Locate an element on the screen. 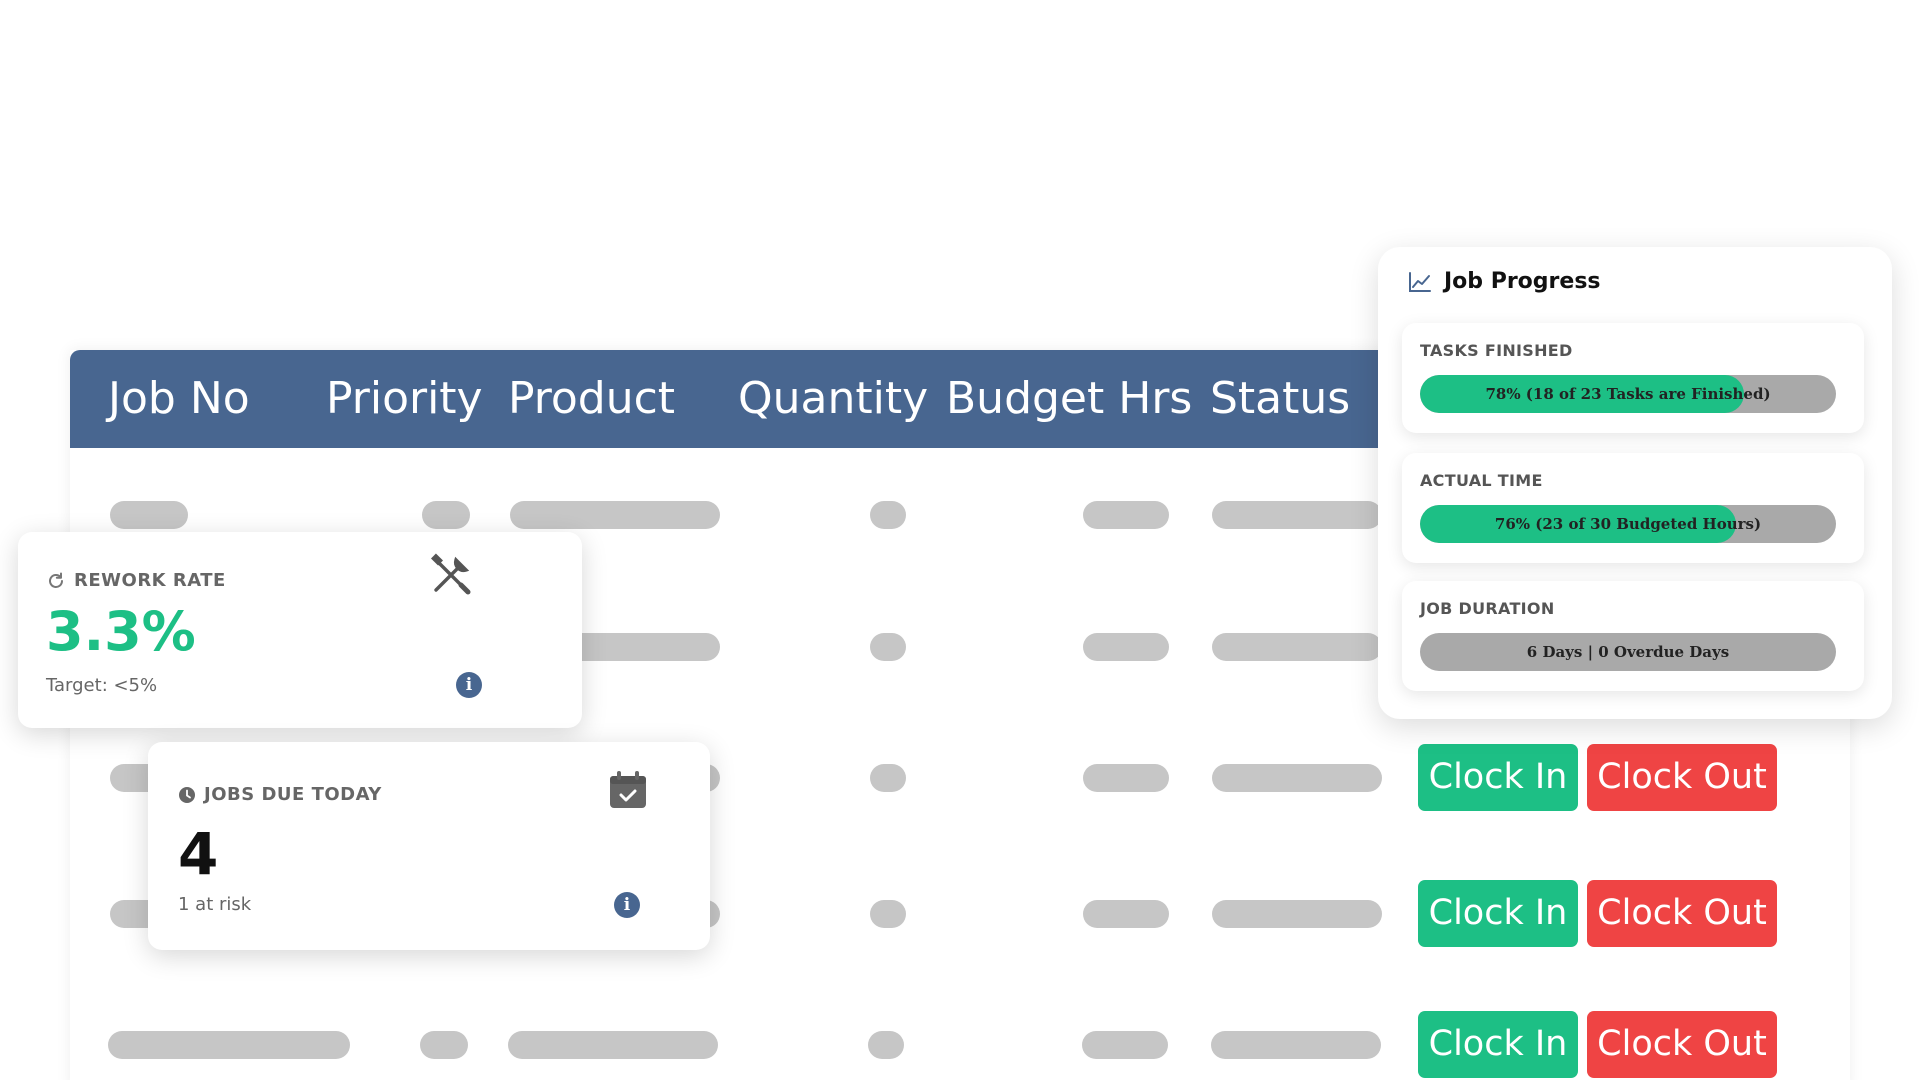  jobs-due-sub: 1 at risk is located at coordinates (215, 904).